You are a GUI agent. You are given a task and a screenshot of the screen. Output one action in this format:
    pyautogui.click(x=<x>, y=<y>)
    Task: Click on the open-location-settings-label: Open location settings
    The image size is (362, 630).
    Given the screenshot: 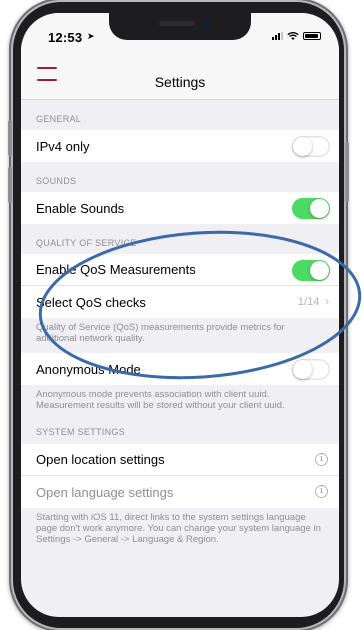 What is the action you would take?
    pyautogui.click(x=100, y=459)
    